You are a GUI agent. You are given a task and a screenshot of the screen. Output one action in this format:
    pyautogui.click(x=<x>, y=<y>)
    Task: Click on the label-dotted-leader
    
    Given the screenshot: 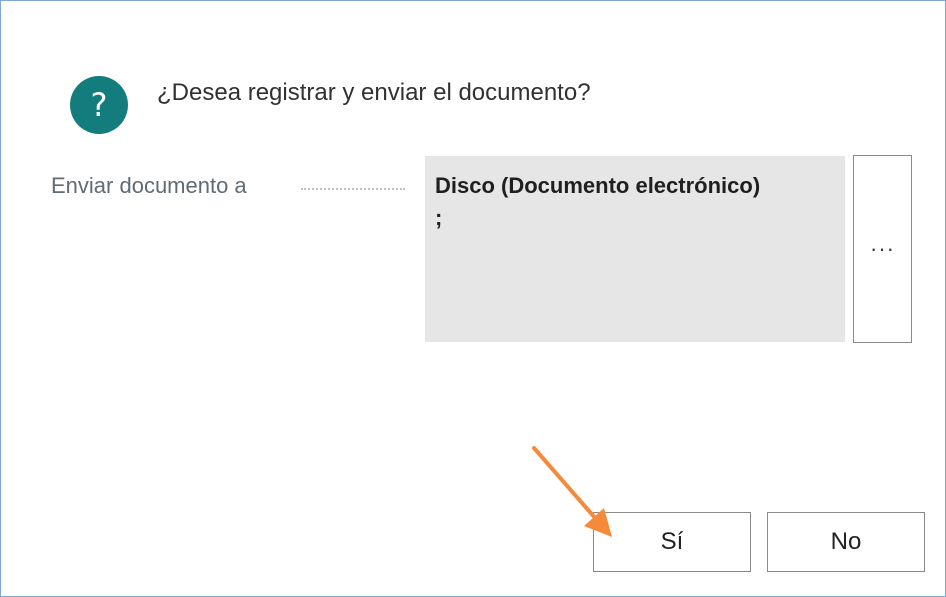 What is the action you would take?
    pyautogui.click(x=353, y=189)
    